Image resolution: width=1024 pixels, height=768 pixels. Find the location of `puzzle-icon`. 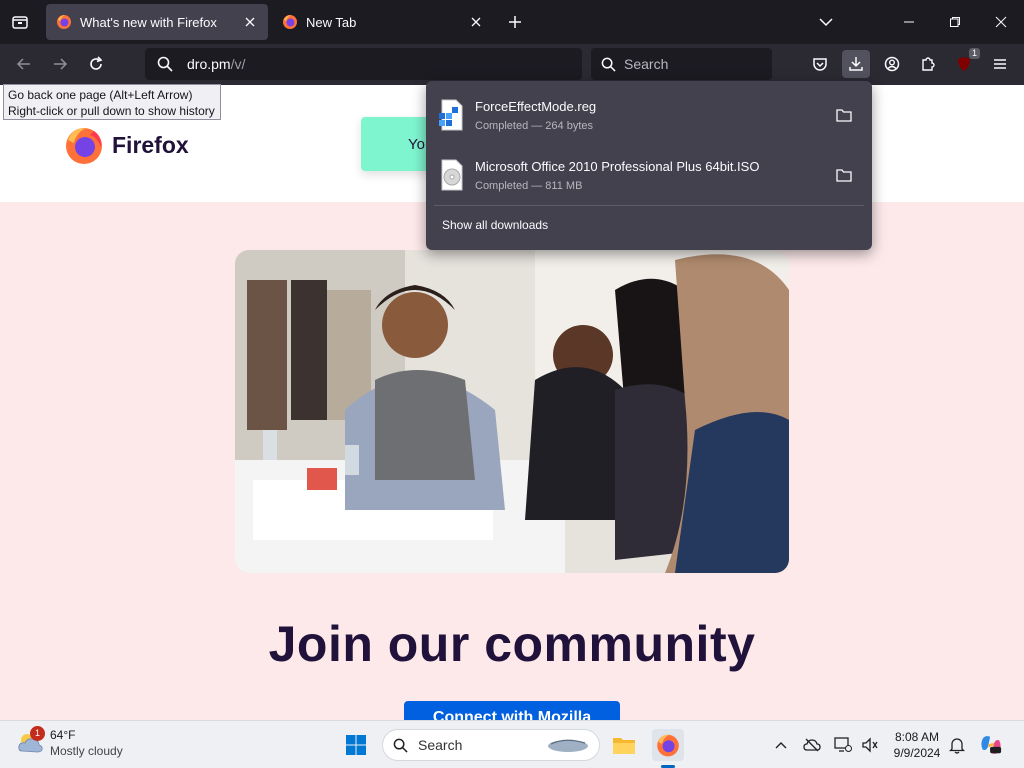

puzzle-icon is located at coordinates (928, 64).